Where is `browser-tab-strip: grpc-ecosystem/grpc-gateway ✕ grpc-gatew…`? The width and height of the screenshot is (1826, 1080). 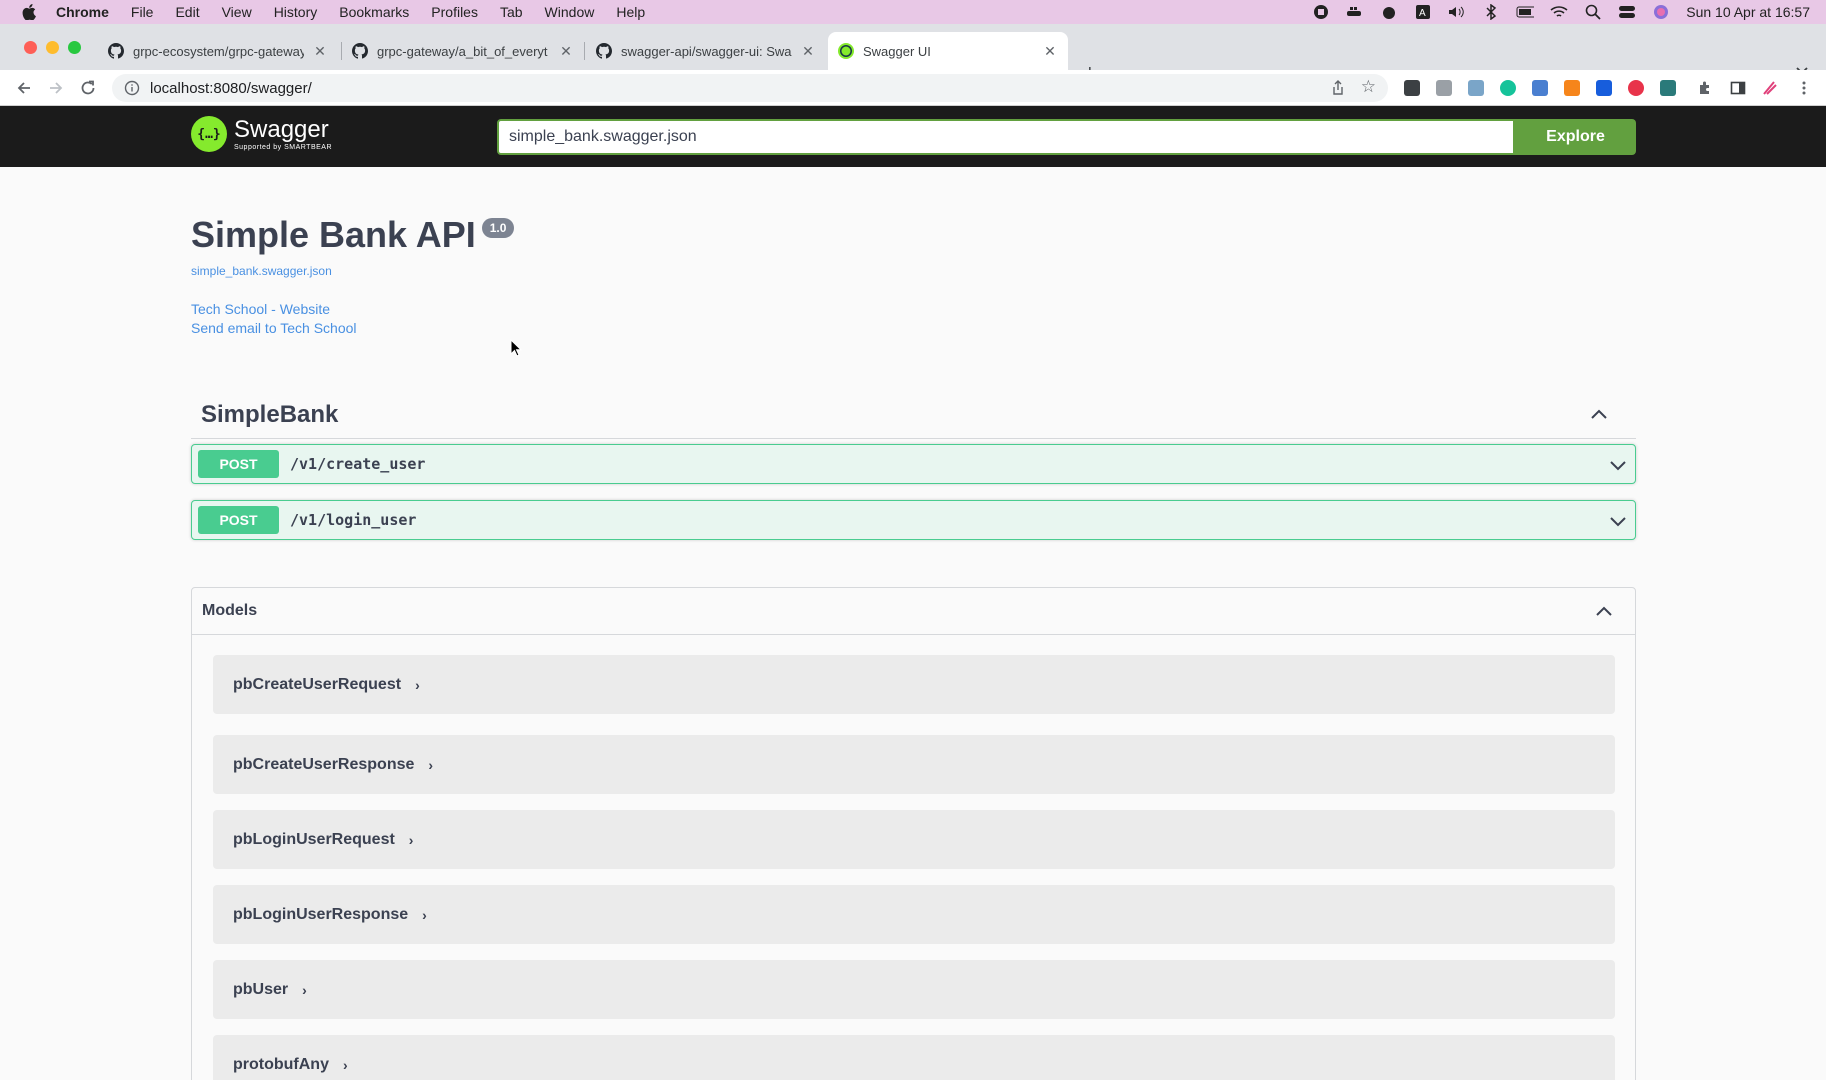
browser-tab-strip: grpc-ecosystem/grpc-gateway ✕ grpc-gatew… is located at coordinates (913, 54).